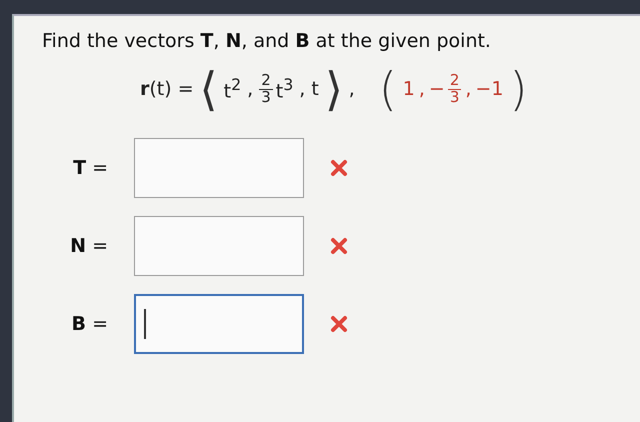  I want to click on math-term: t$^{2}$, so click(233, 89).